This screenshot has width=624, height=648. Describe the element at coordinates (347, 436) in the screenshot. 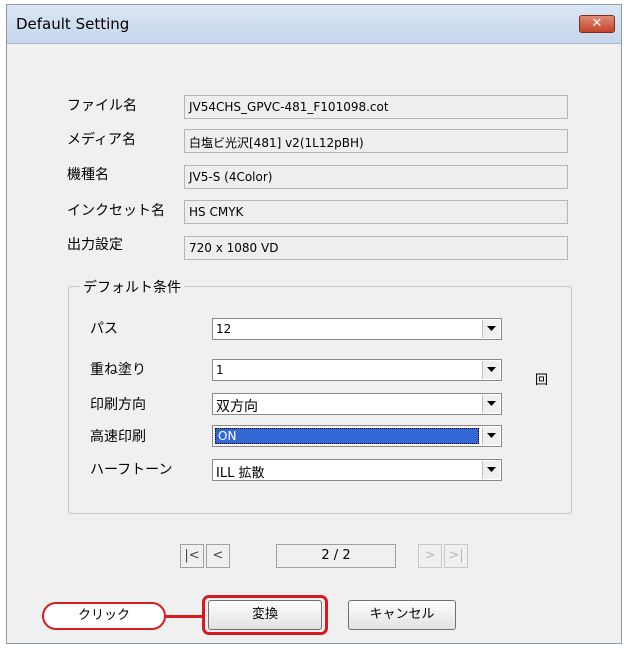

I see `high-speed-print-value: ON` at that location.